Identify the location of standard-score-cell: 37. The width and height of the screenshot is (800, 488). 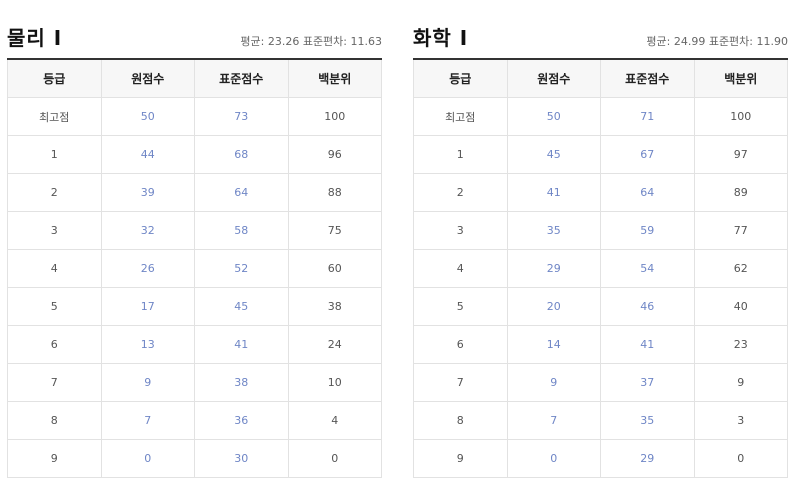
(647, 382).